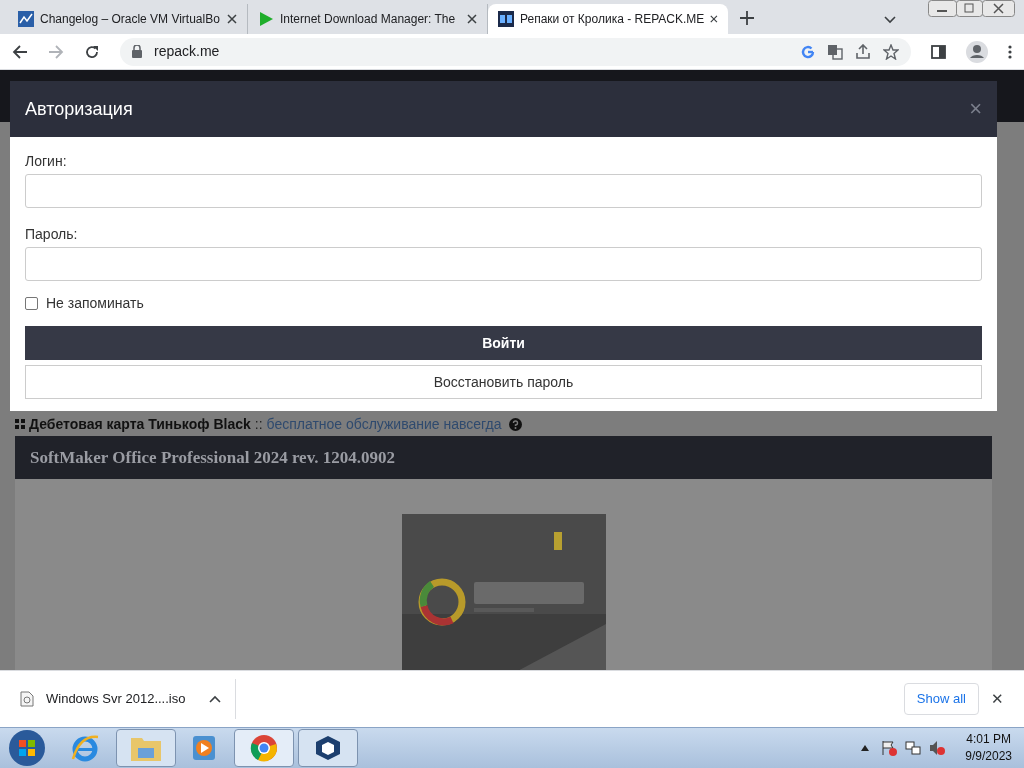  Describe the element at coordinates (27, 699) in the screenshot. I see `file-icon` at that location.